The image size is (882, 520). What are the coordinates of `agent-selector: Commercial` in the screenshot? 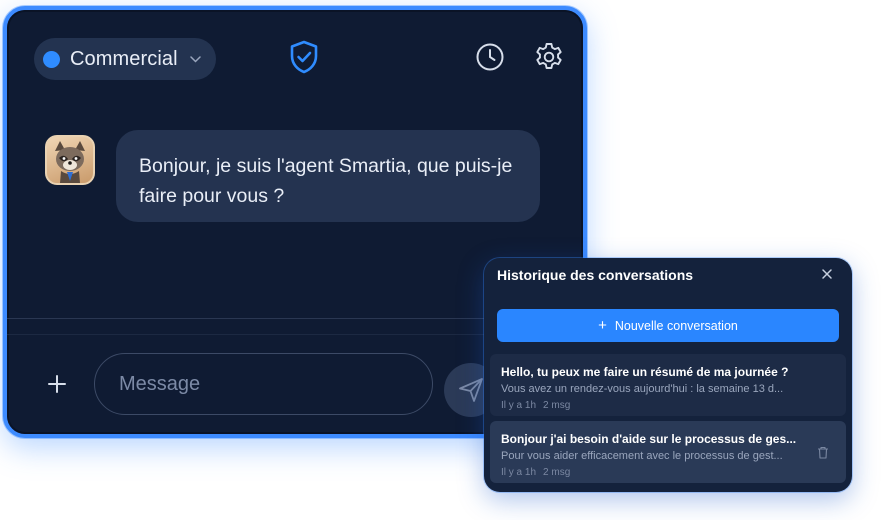 It's located at (125, 59).